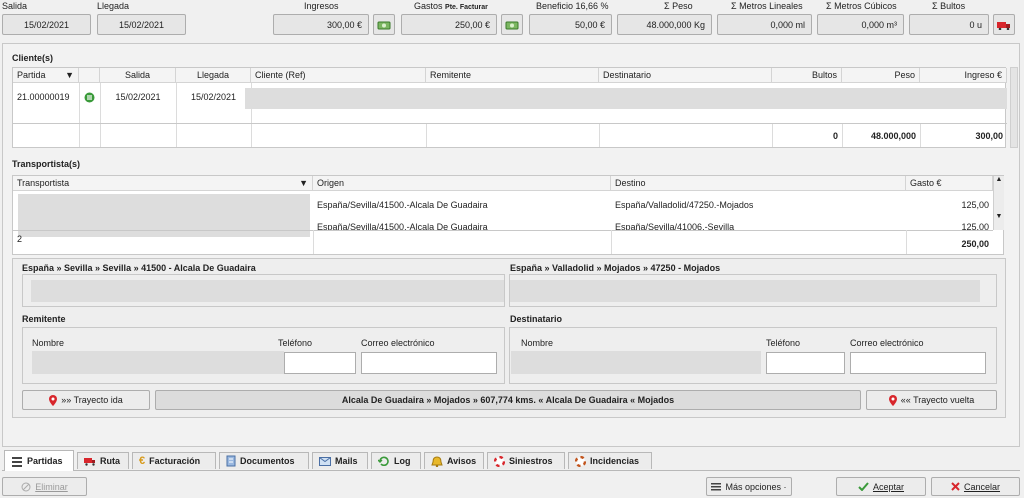  What do you see at coordinates (580, 461) in the screenshot?
I see `incident-icon` at bounding box center [580, 461].